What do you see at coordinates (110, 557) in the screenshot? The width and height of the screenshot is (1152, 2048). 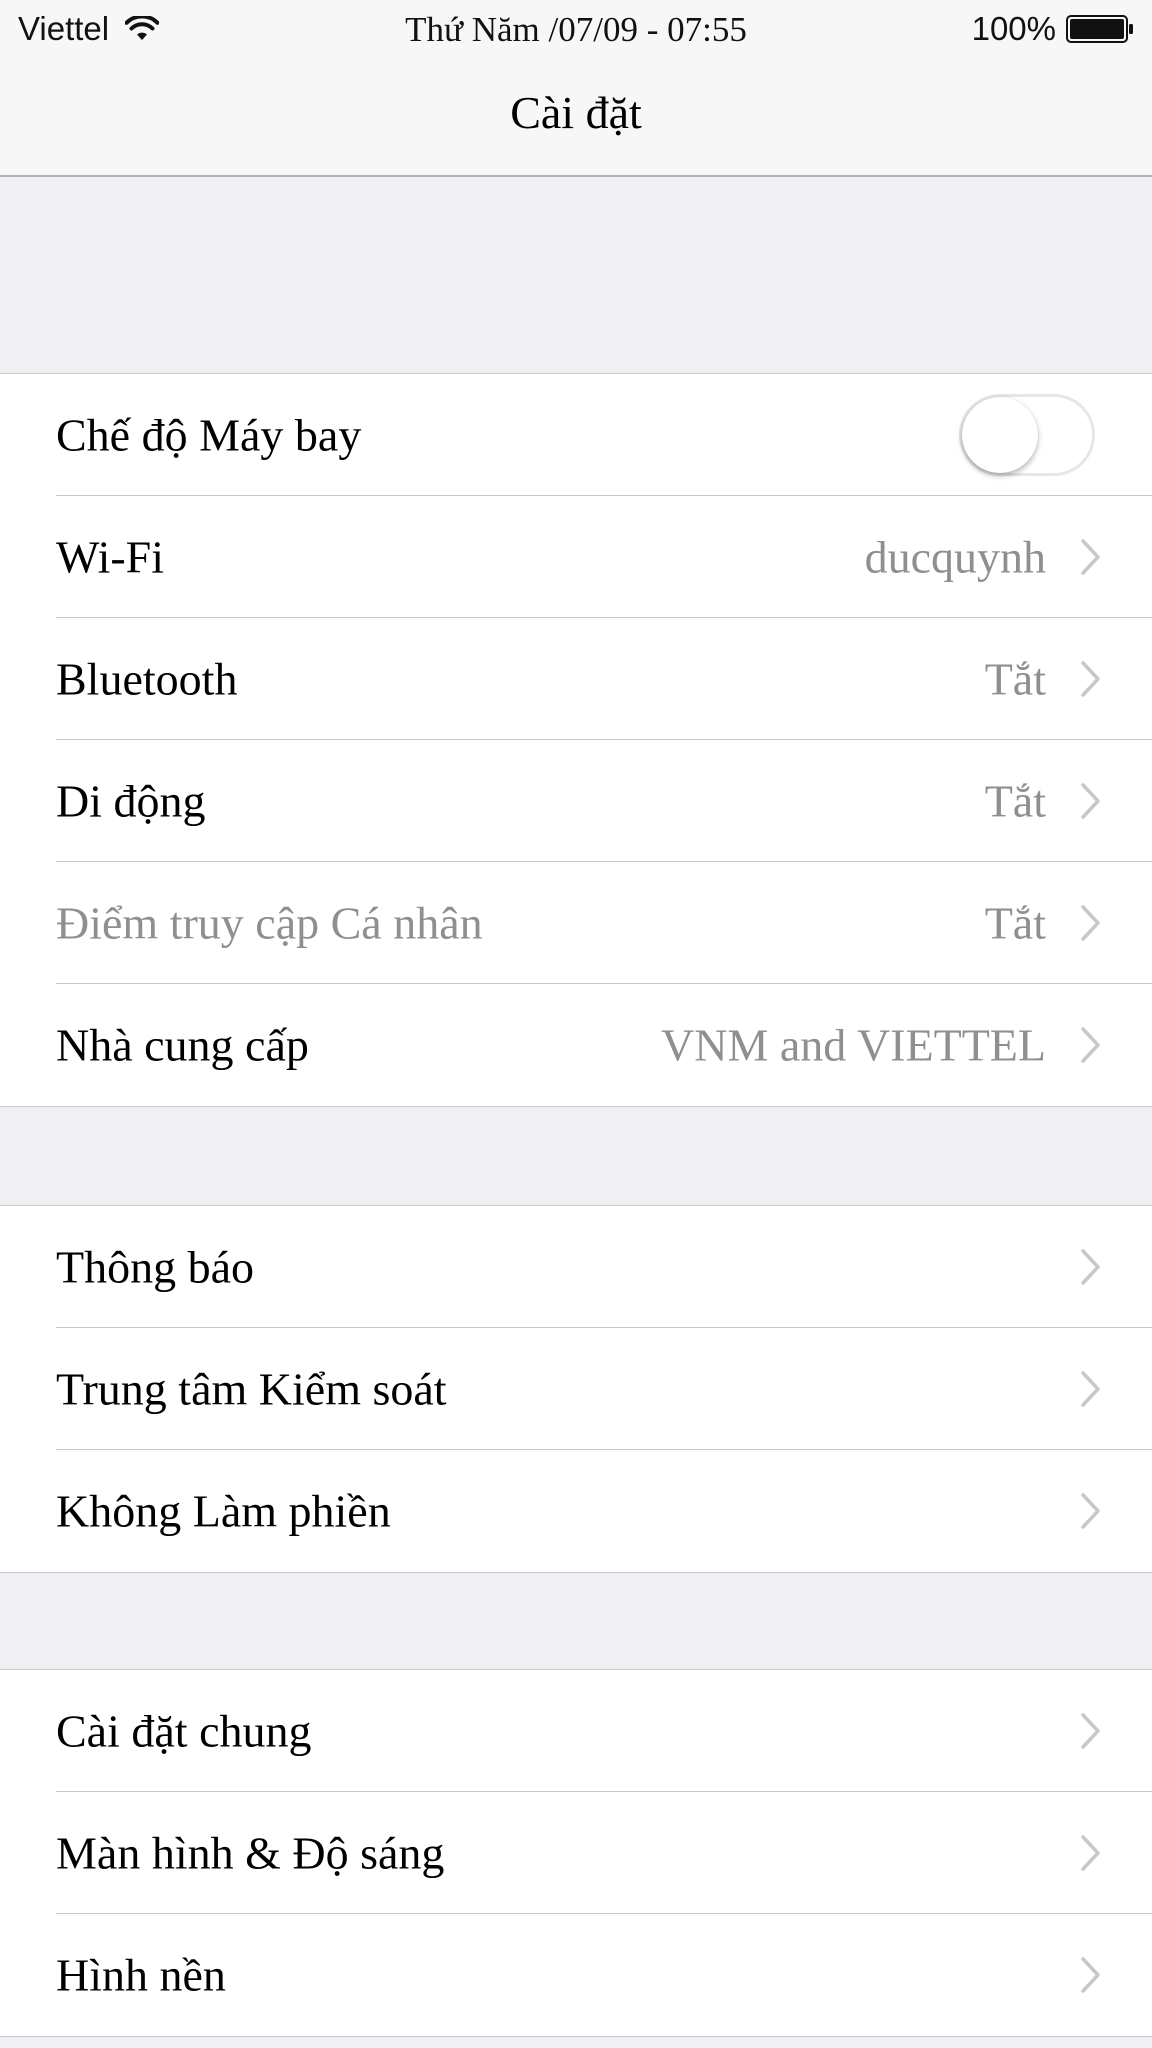 I see `row-label: Wi-Fi` at bounding box center [110, 557].